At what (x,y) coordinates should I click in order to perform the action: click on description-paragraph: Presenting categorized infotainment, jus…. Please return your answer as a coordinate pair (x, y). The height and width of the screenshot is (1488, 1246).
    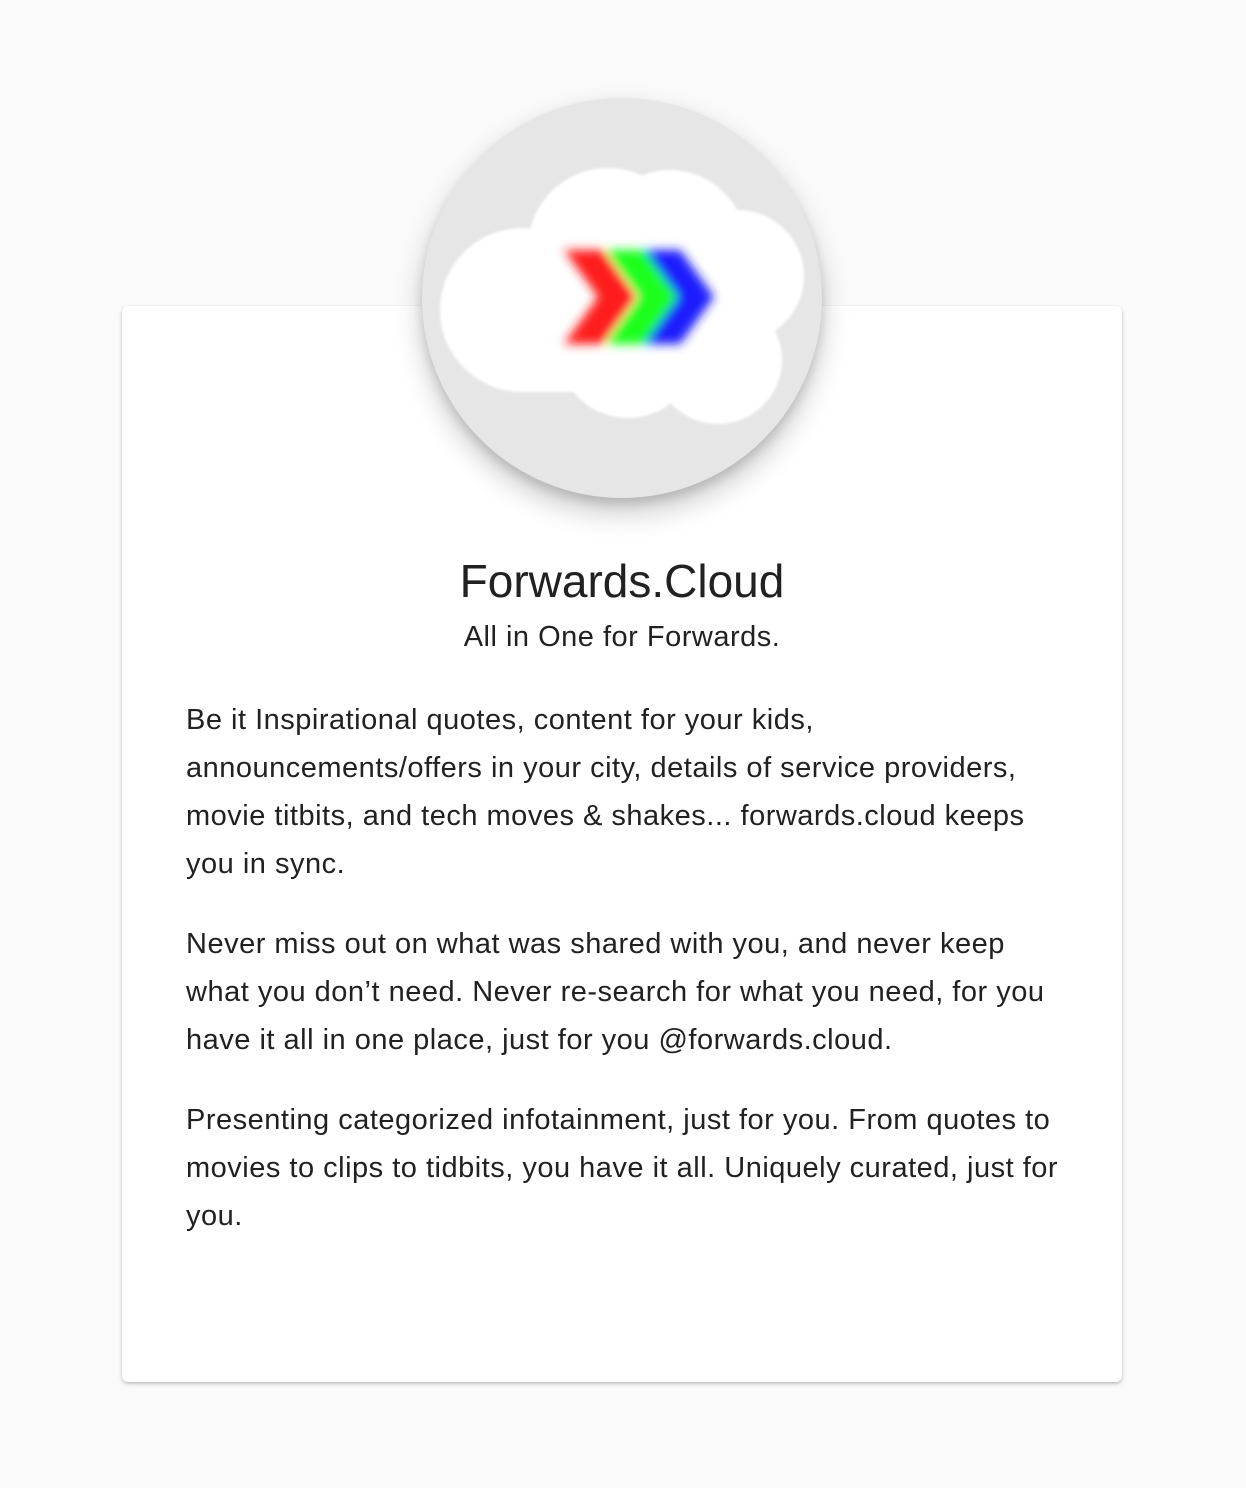
    Looking at the image, I should click on (622, 1168).